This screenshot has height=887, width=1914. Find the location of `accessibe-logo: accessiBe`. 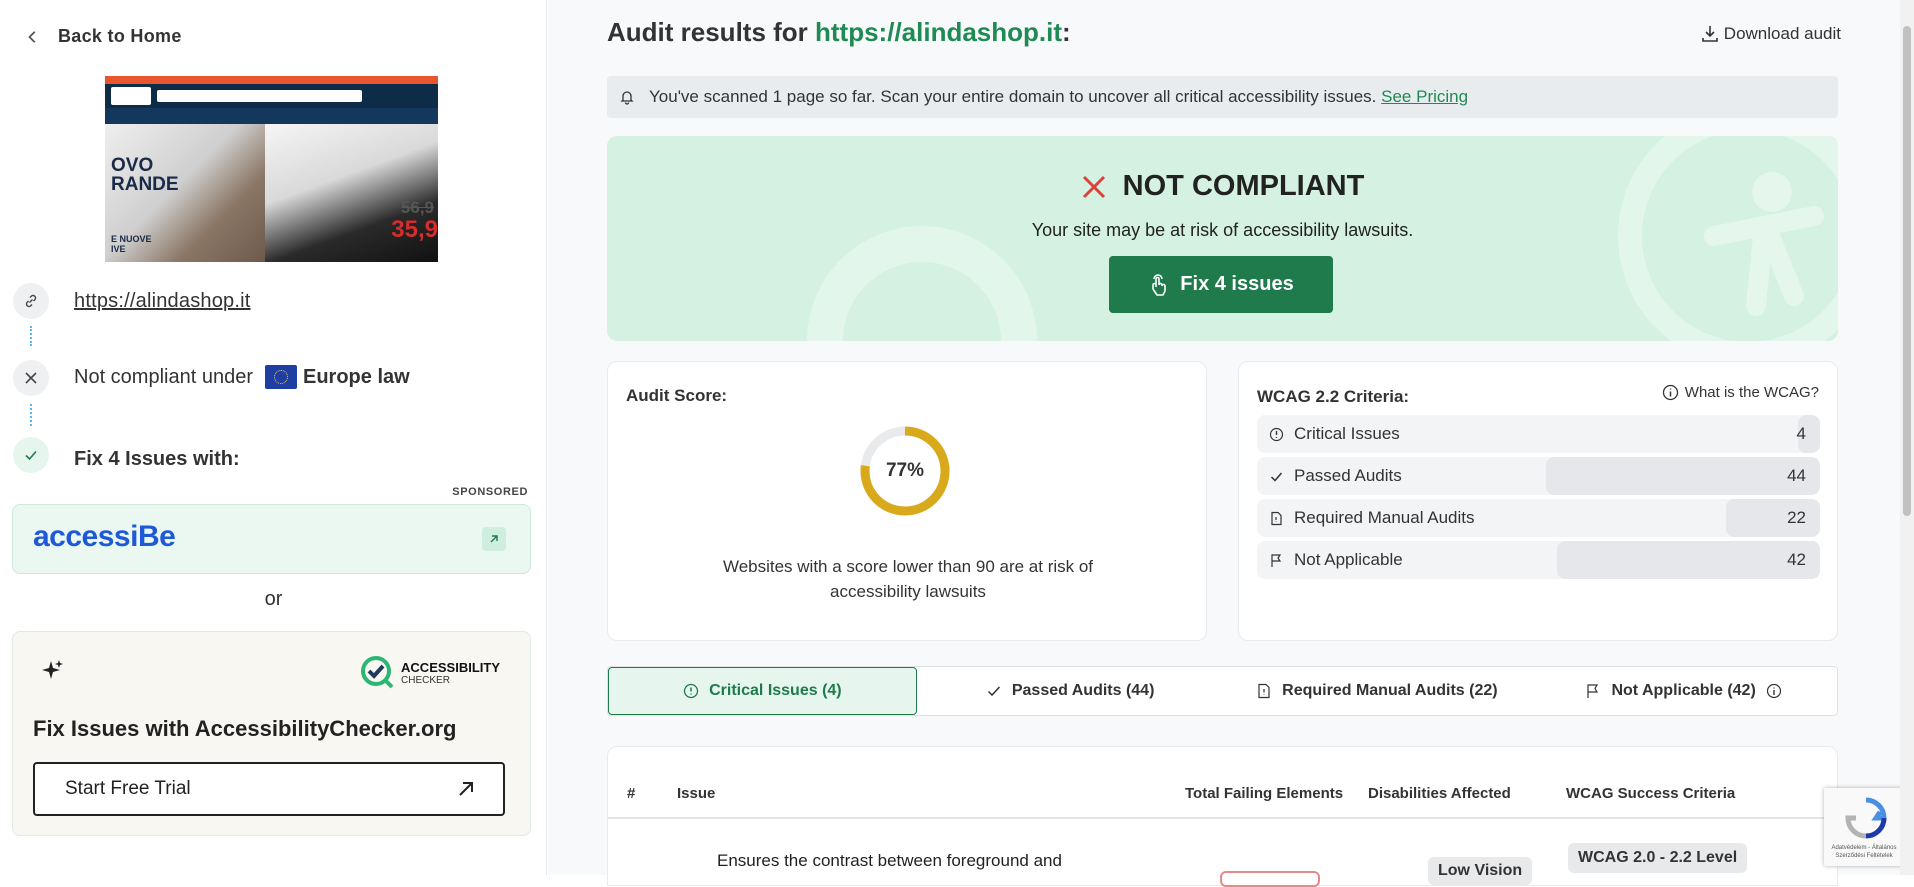

accessibe-logo: accessiBe is located at coordinates (104, 536).